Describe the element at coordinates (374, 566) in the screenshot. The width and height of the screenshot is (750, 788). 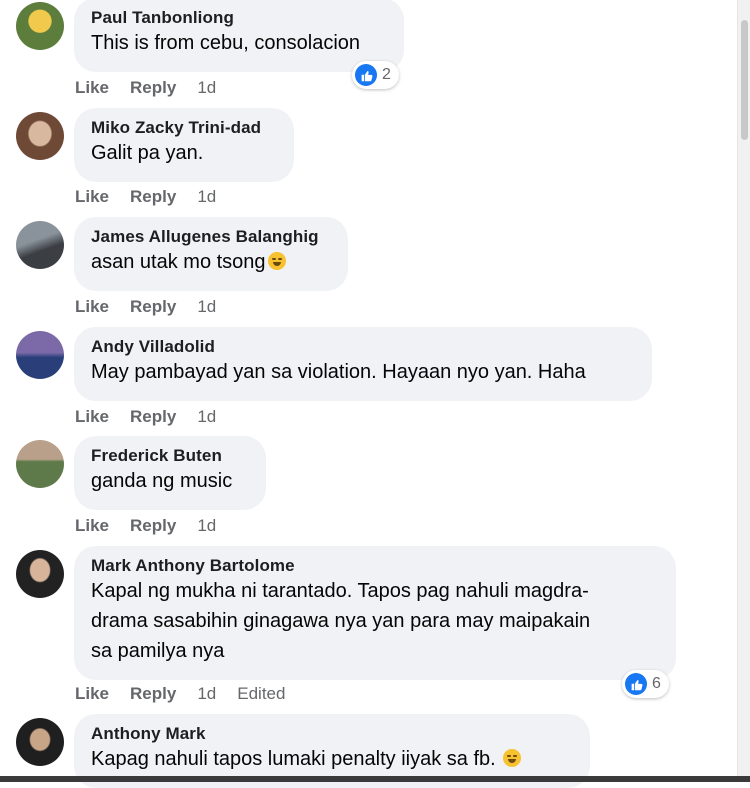
I see `comment-author: Mark Anthony Bartolome` at that location.